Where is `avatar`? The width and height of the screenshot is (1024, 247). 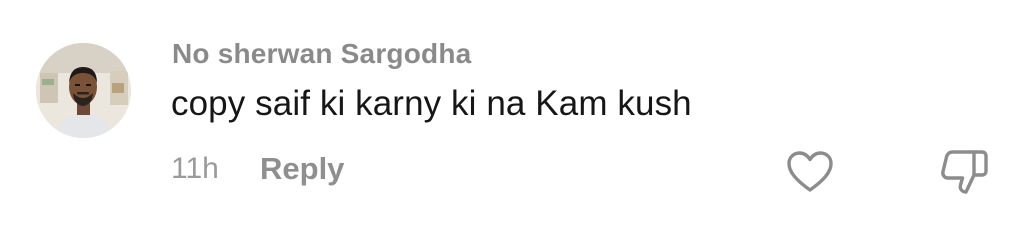
avatar is located at coordinates (83, 90).